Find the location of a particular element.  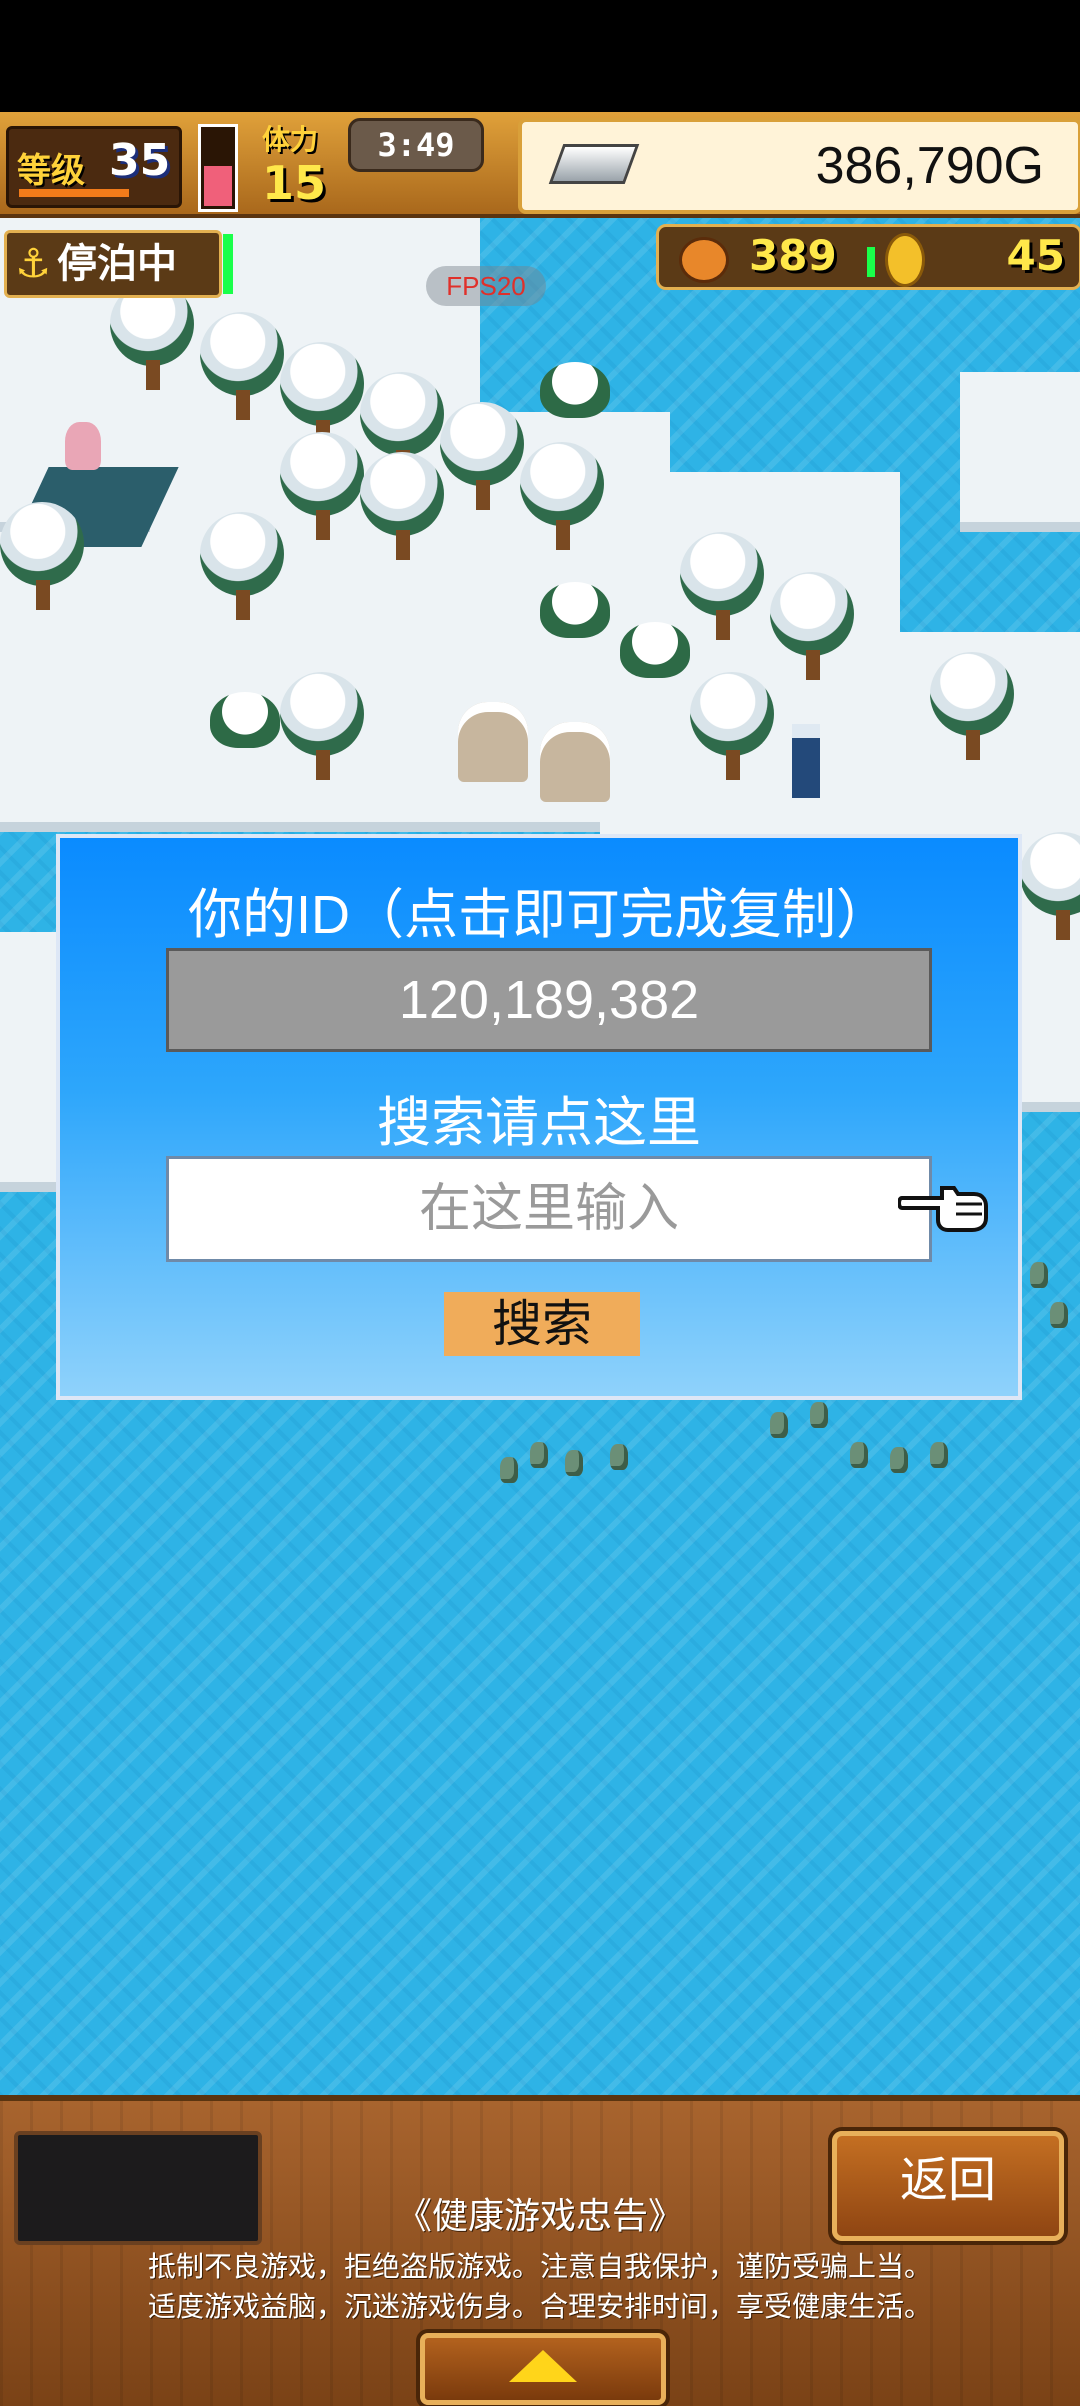

dialog-title: 你的ID（点击即可完成复制） is located at coordinates (539, 915).